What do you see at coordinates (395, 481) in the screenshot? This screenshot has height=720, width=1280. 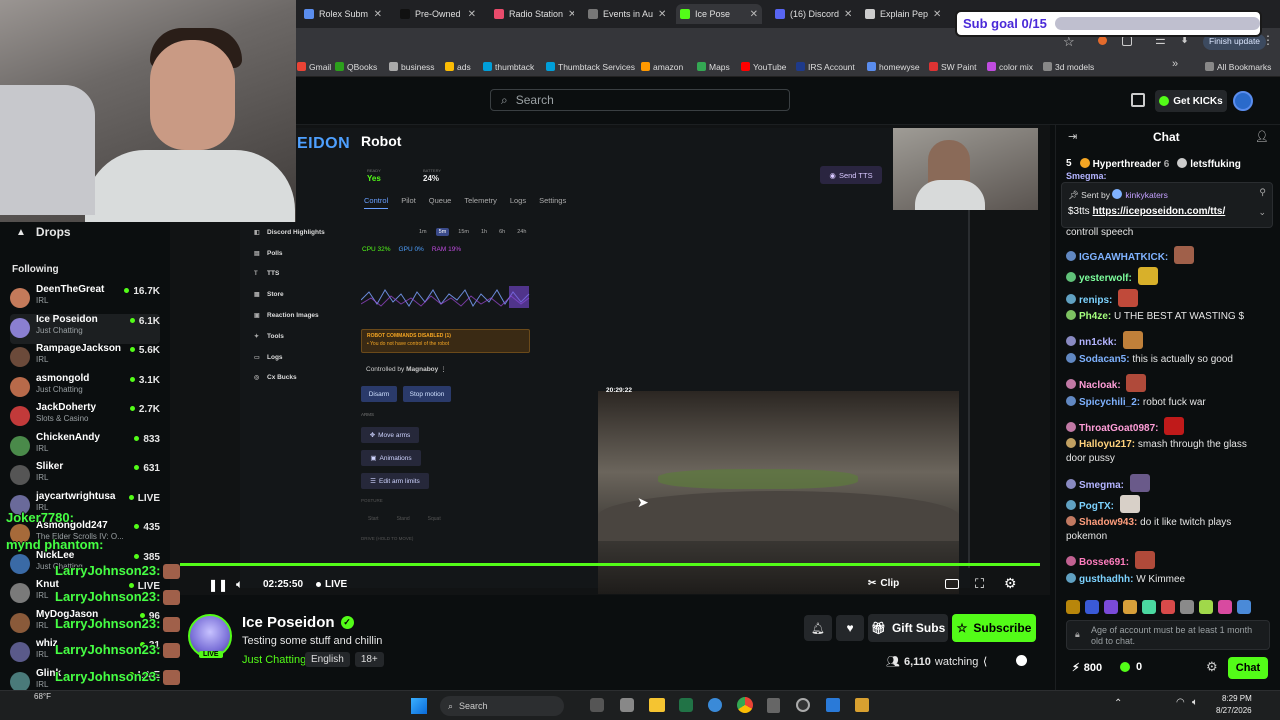 I see `edit-arm-limits-button: ☰ Edit arm limits` at bounding box center [395, 481].